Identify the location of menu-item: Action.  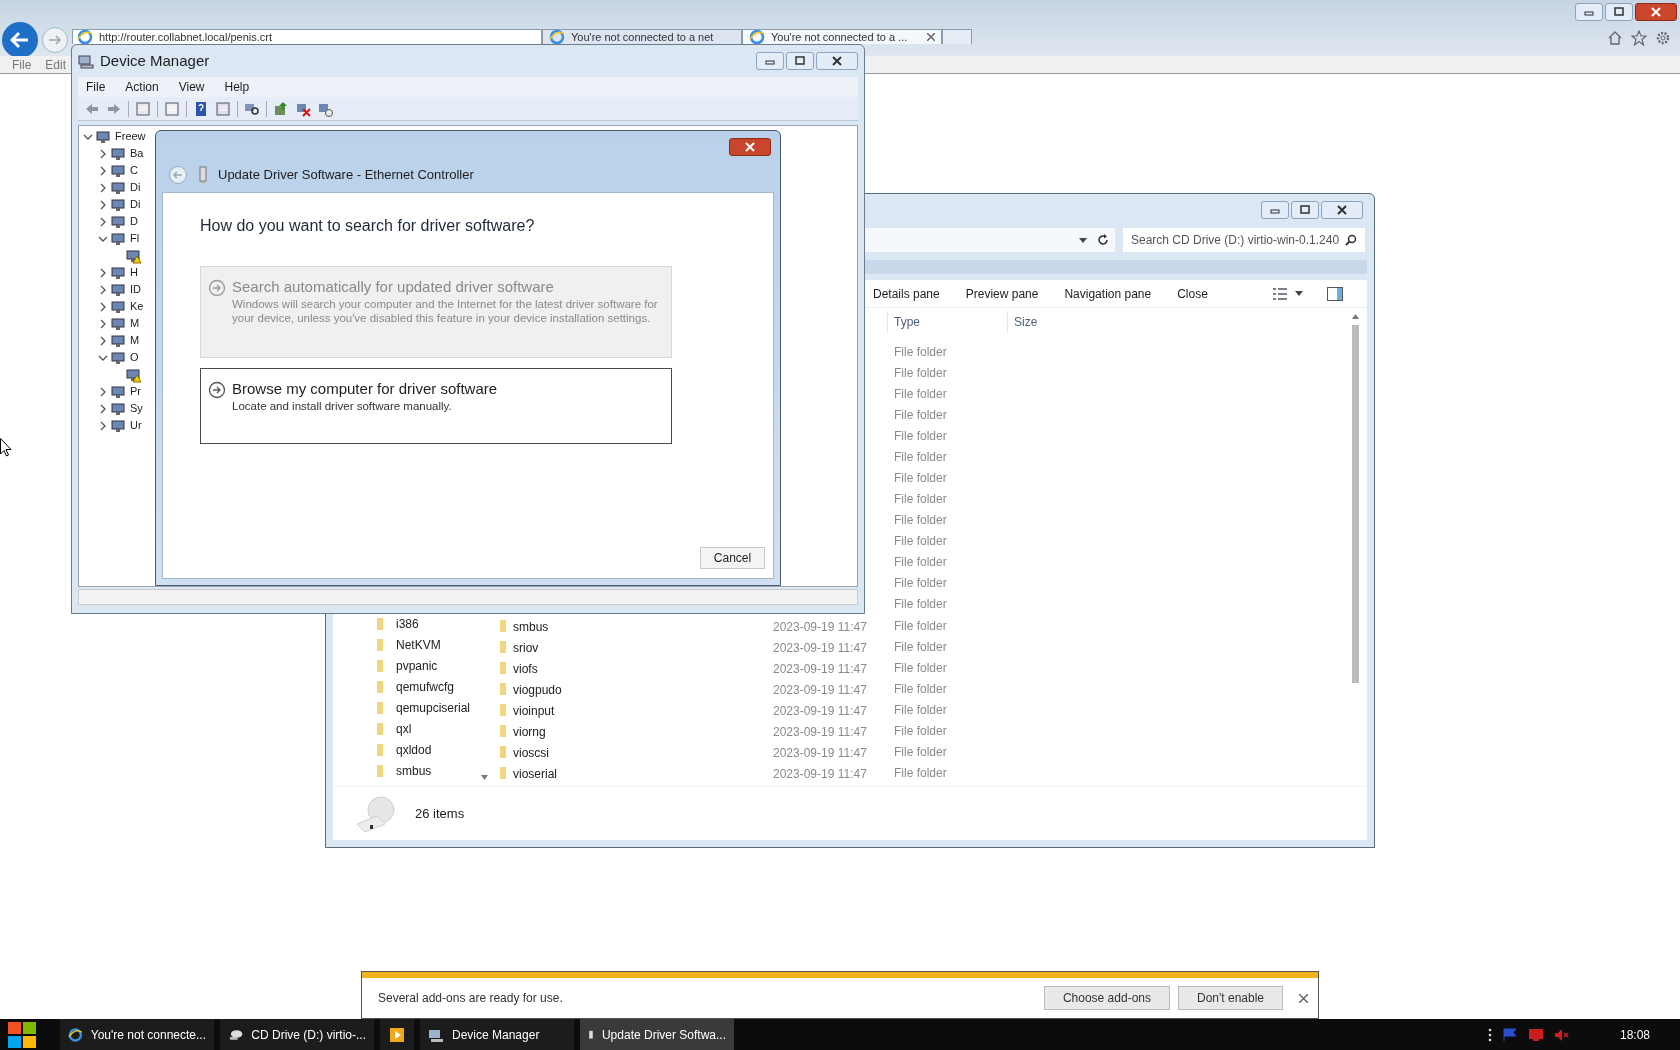
(142, 87).